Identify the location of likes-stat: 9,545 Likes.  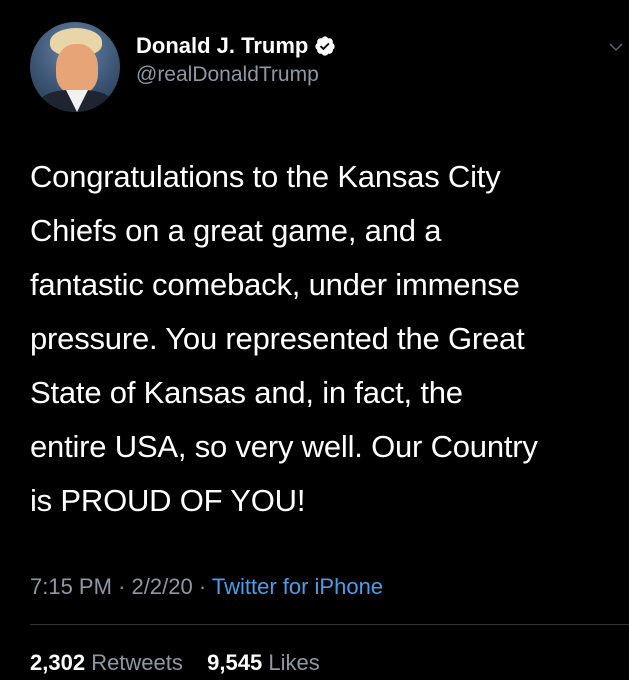
(263, 662).